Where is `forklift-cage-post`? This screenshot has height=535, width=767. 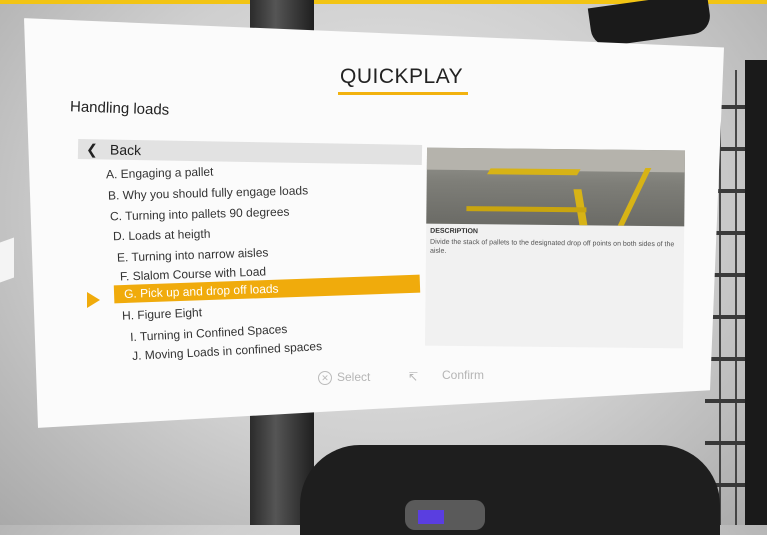 forklift-cage-post is located at coordinates (756, 292).